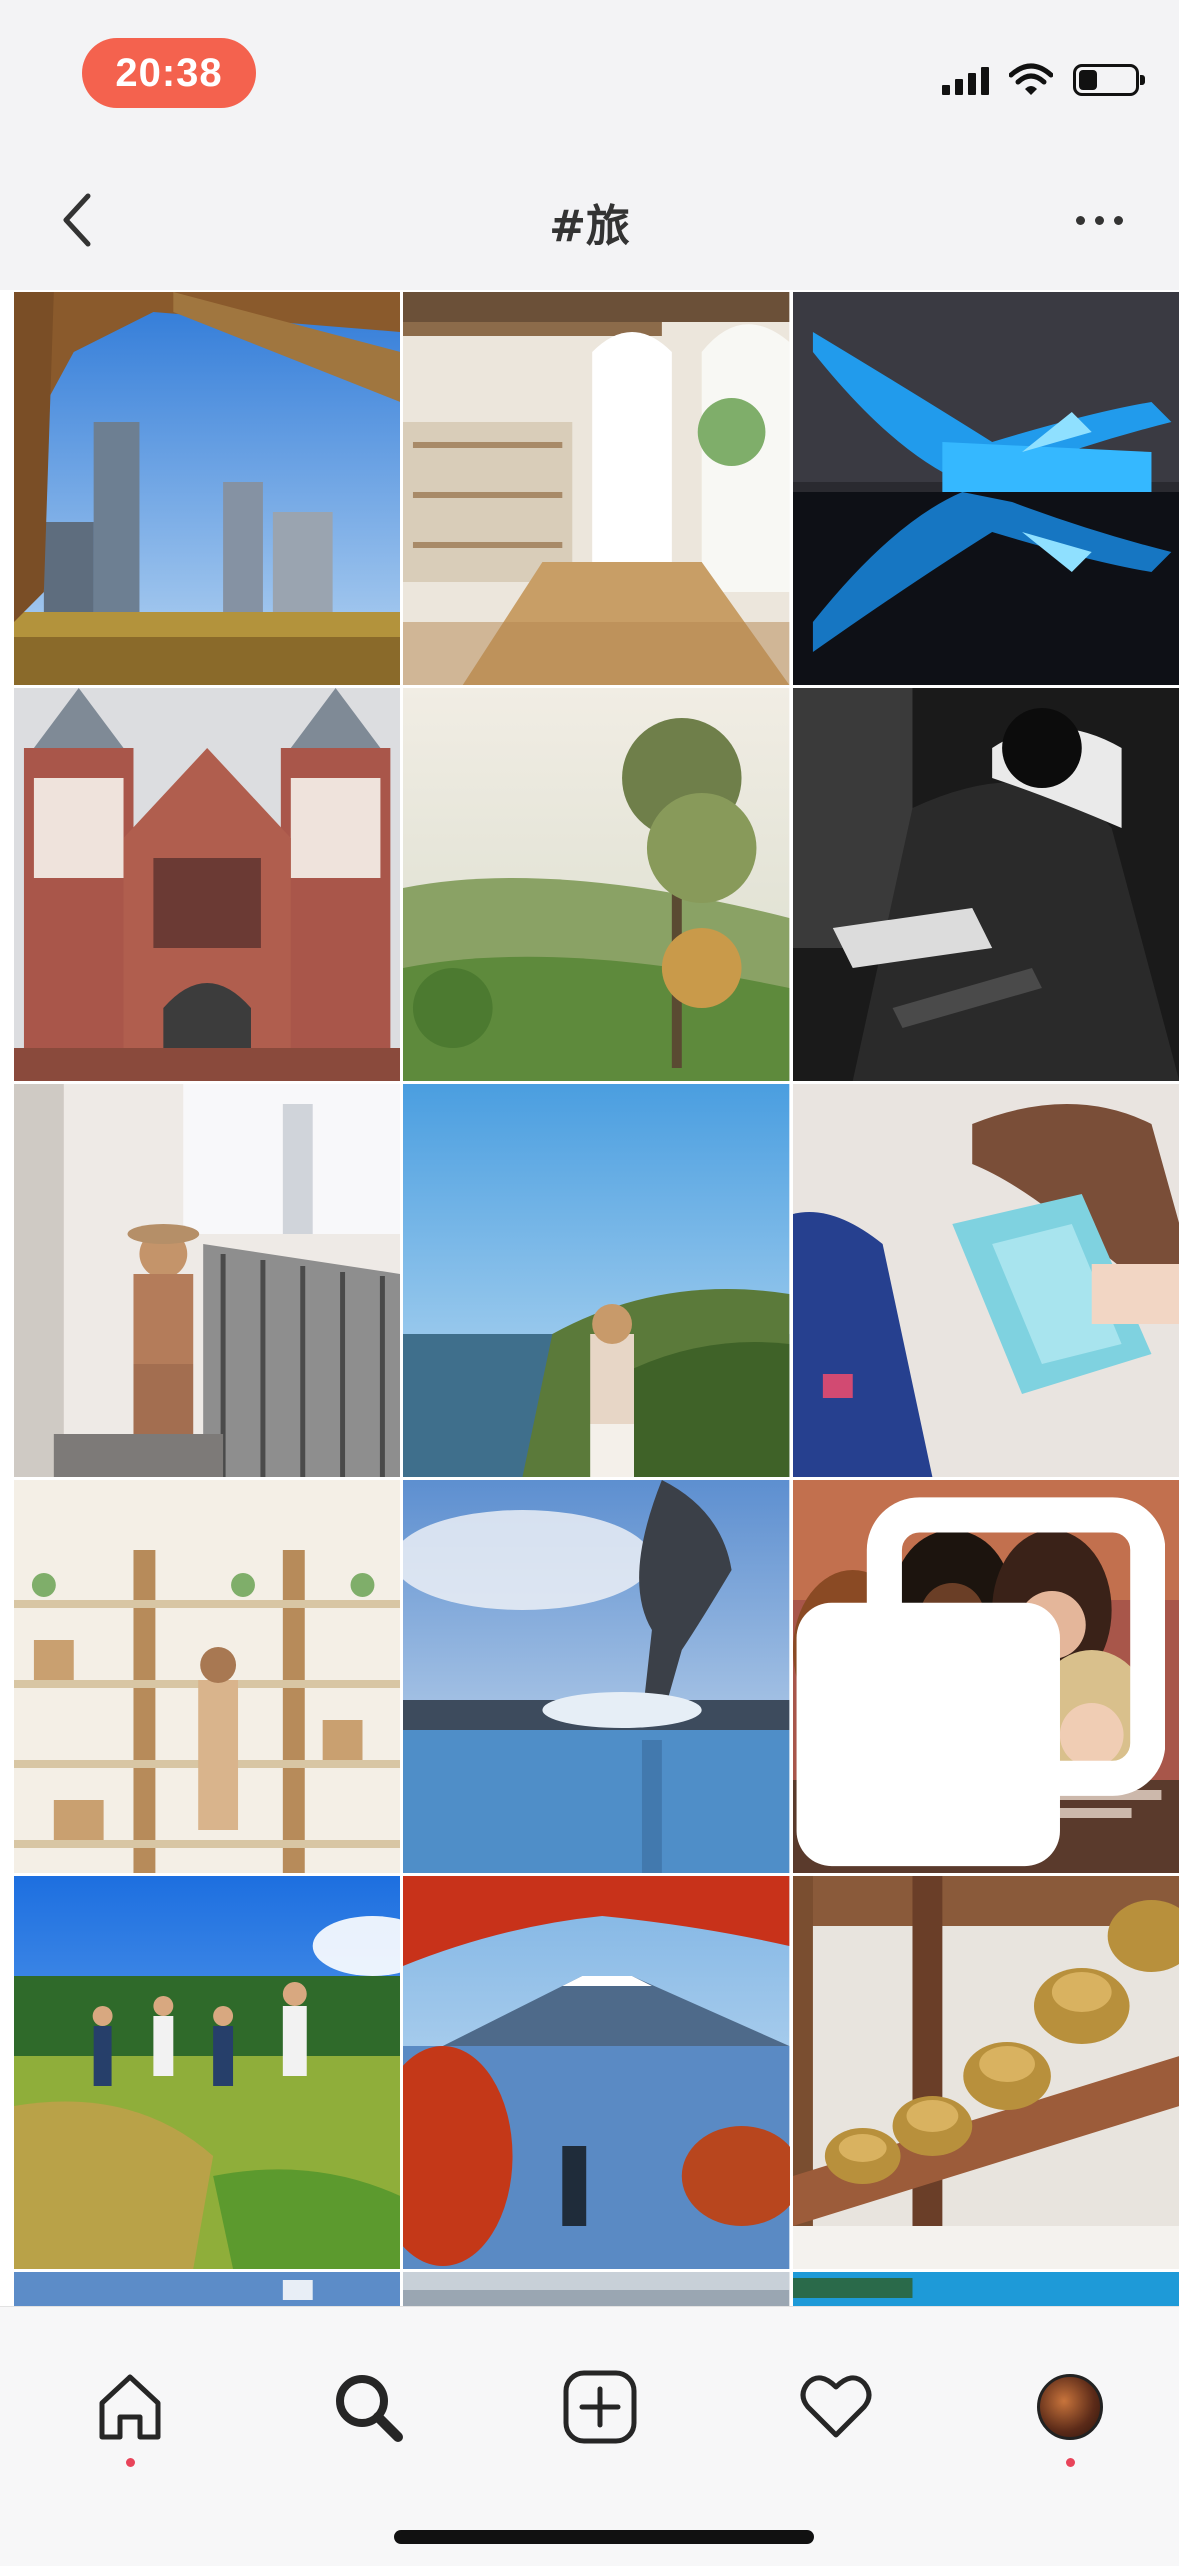  Describe the element at coordinates (604, 2537) in the screenshot. I see `home-indicator` at that location.